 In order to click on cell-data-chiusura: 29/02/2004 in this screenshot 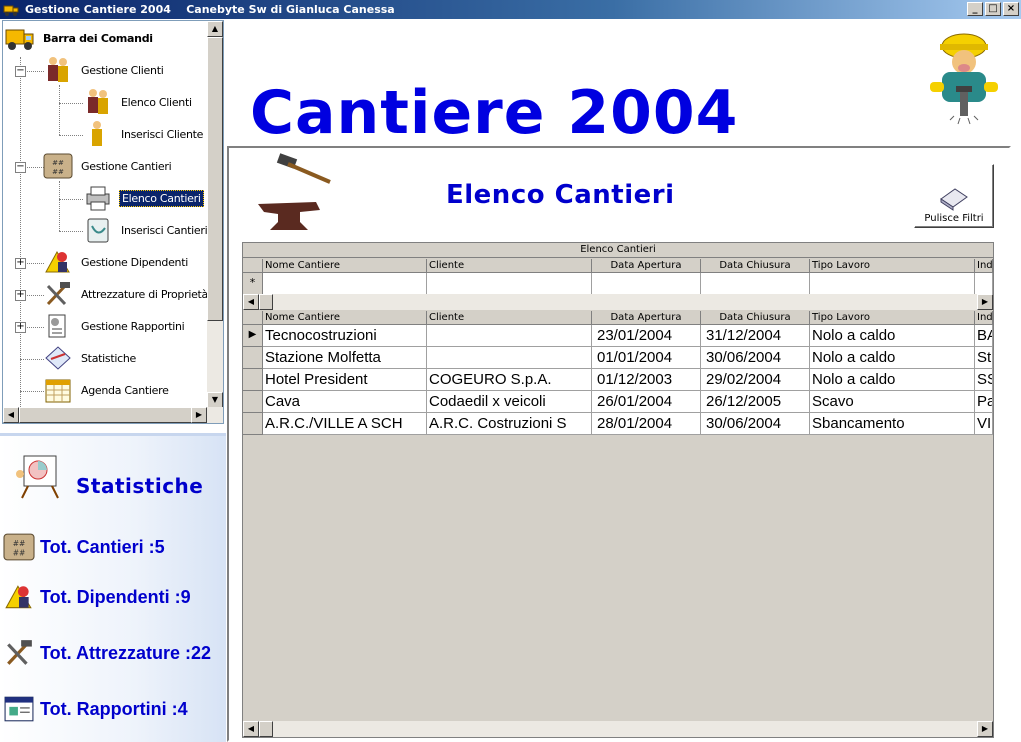, I will do `click(755, 380)`.